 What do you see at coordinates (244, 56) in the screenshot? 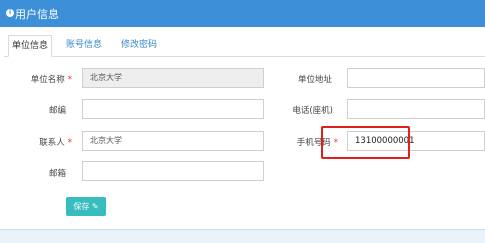
I see `tab-divider` at bounding box center [244, 56].